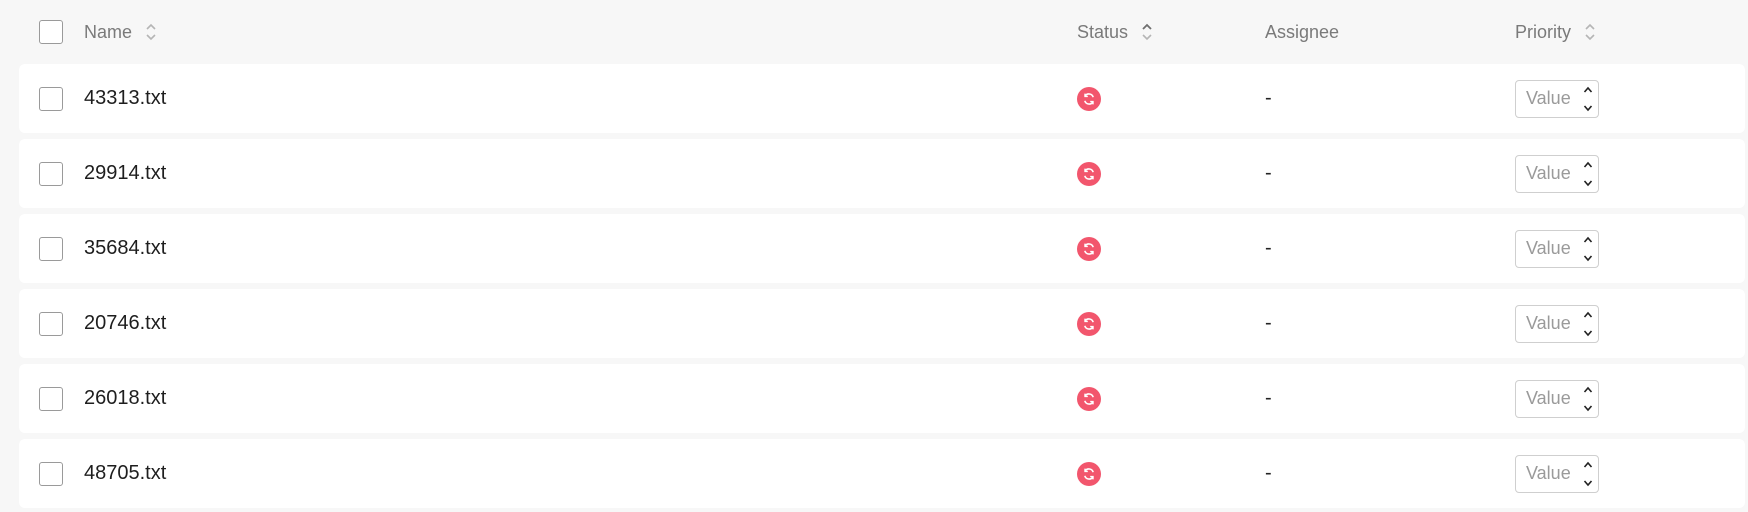 Image resolution: width=1748 pixels, height=512 pixels. I want to click on column-header-name-label: Name, so click(108, 31).